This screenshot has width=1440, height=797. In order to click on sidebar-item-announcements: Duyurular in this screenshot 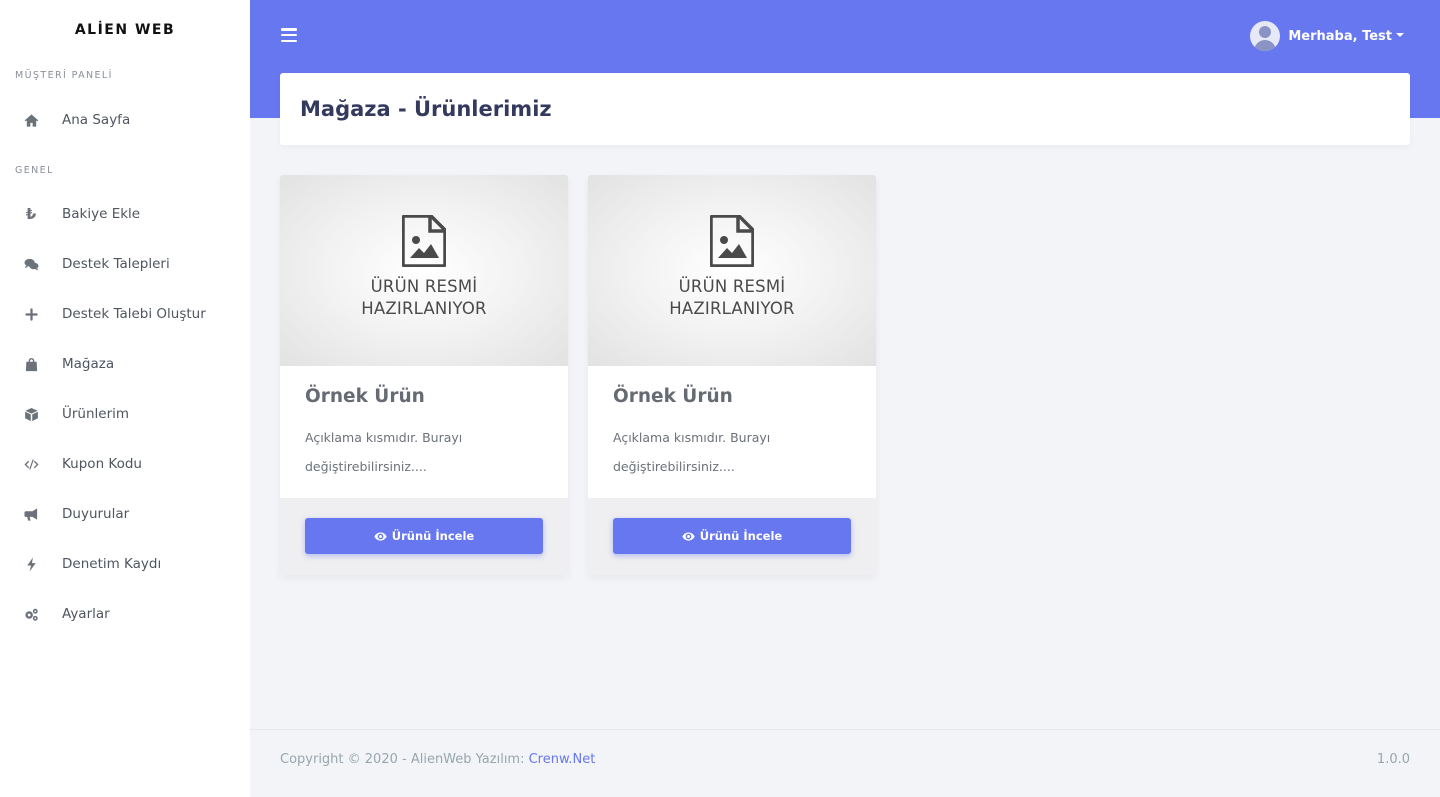, I will do `click(125, 514)`.